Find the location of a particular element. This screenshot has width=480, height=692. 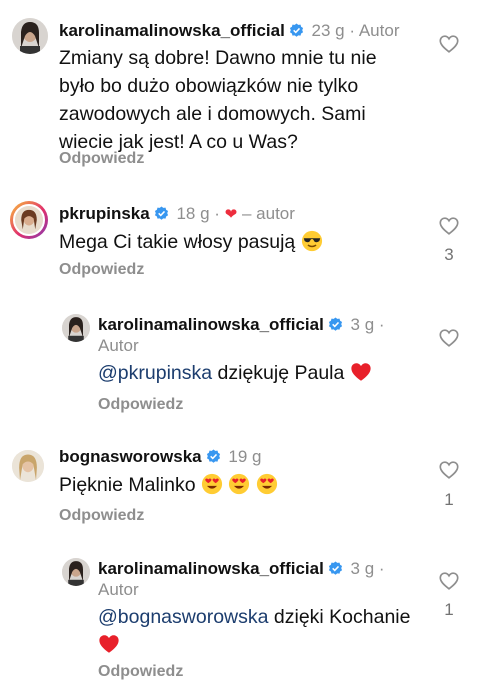

username: pkrupinska is located at coordinates (104, 213).